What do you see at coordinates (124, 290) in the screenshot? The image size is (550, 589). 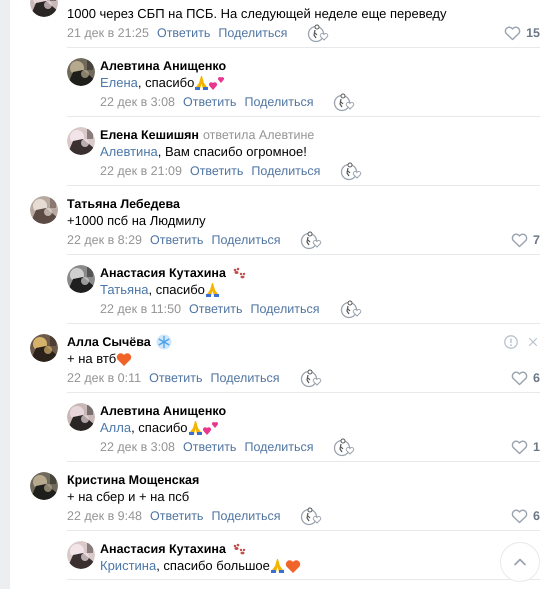 I see `mention-link: Татьяна` at bounding box center [124, 290].